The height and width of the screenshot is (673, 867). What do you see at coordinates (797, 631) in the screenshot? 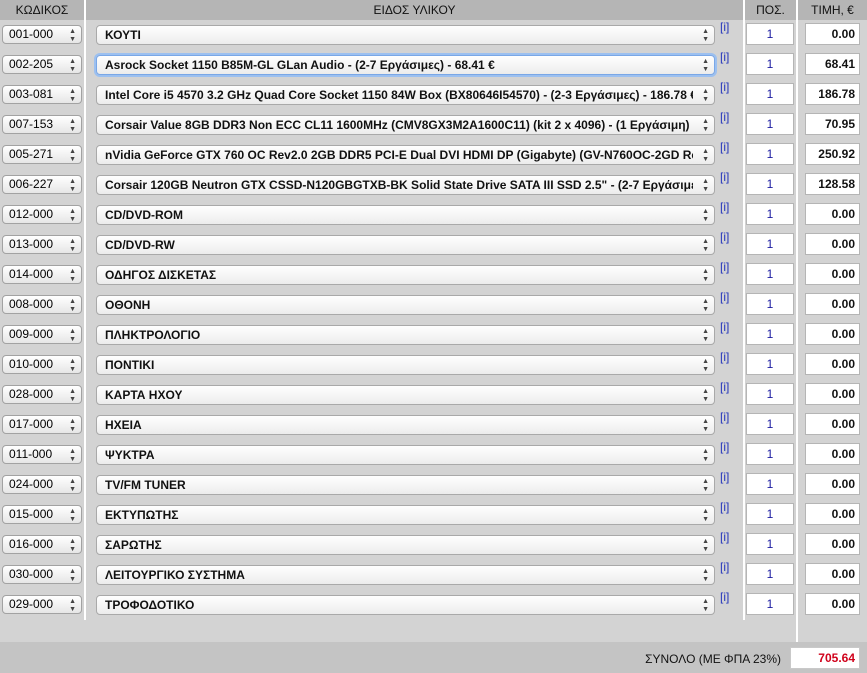
I see `column-divider` at bounding box center [797, 631].